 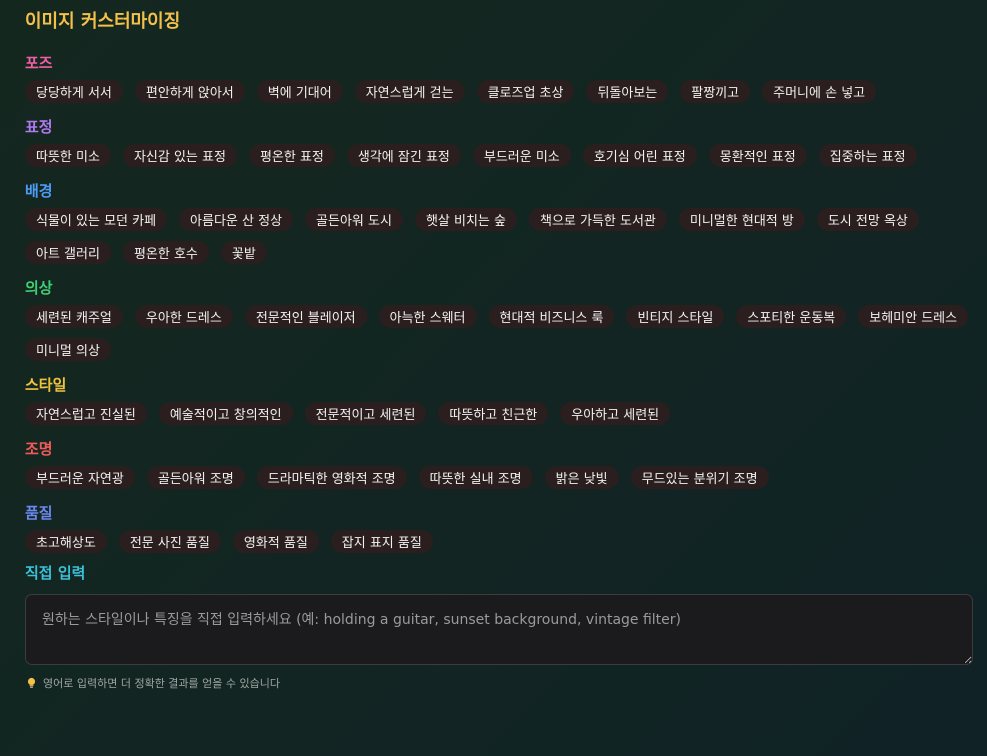 What do you see at coordinates (757, 155) in the screenshot?
I see `option-chip-expression: 몽환적인 표정` at bounding box center [757, 155].